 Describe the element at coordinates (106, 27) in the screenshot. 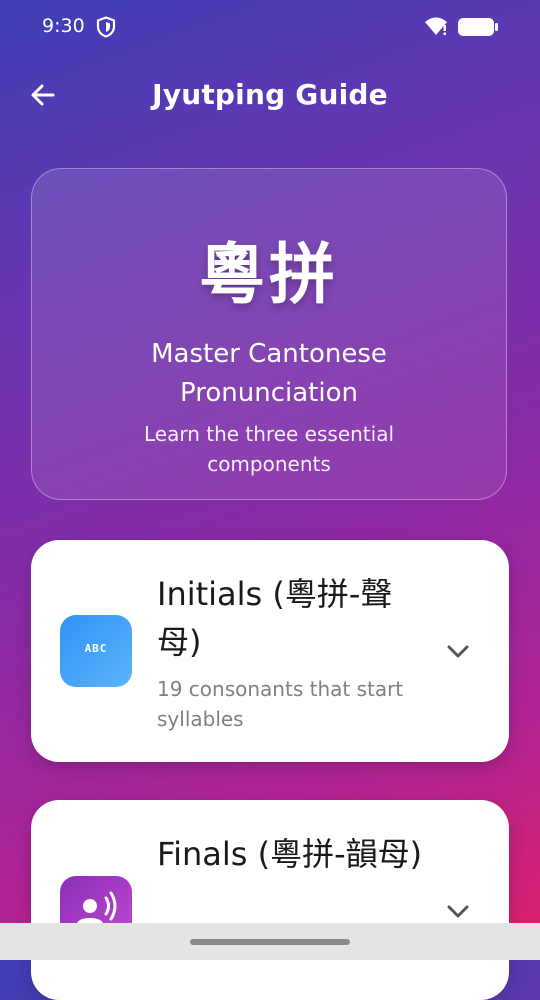

I see `shield-icon` at that location.